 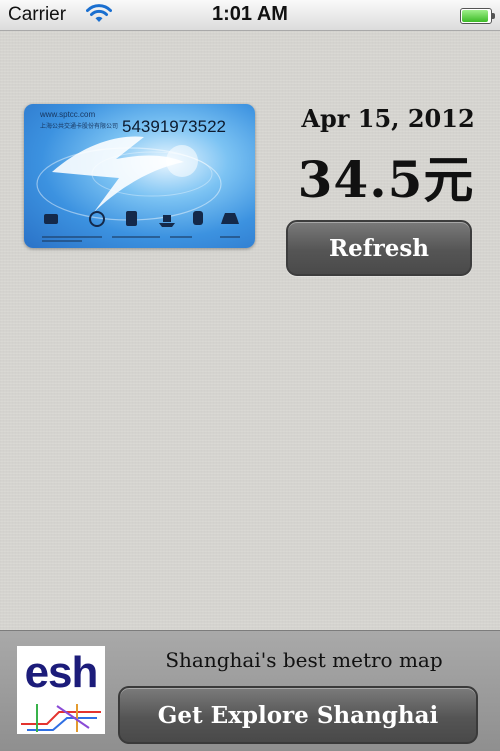 I want to click on transport-mode-icons, so click(x=141, y=219).